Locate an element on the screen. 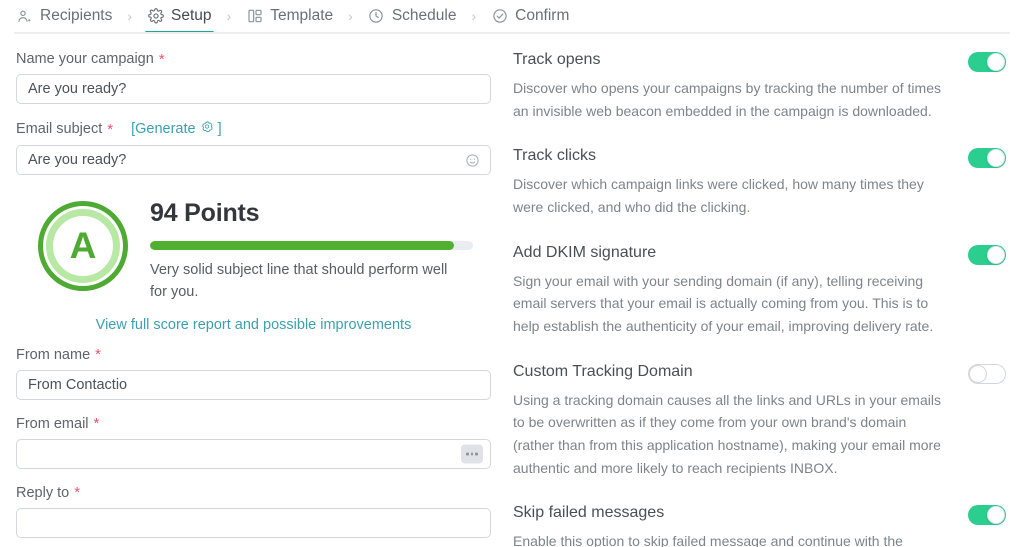 This screenshot has height=547, width=1024. field-email-subject: Email subject * [Generate ] is located at coordinates (254, 147).